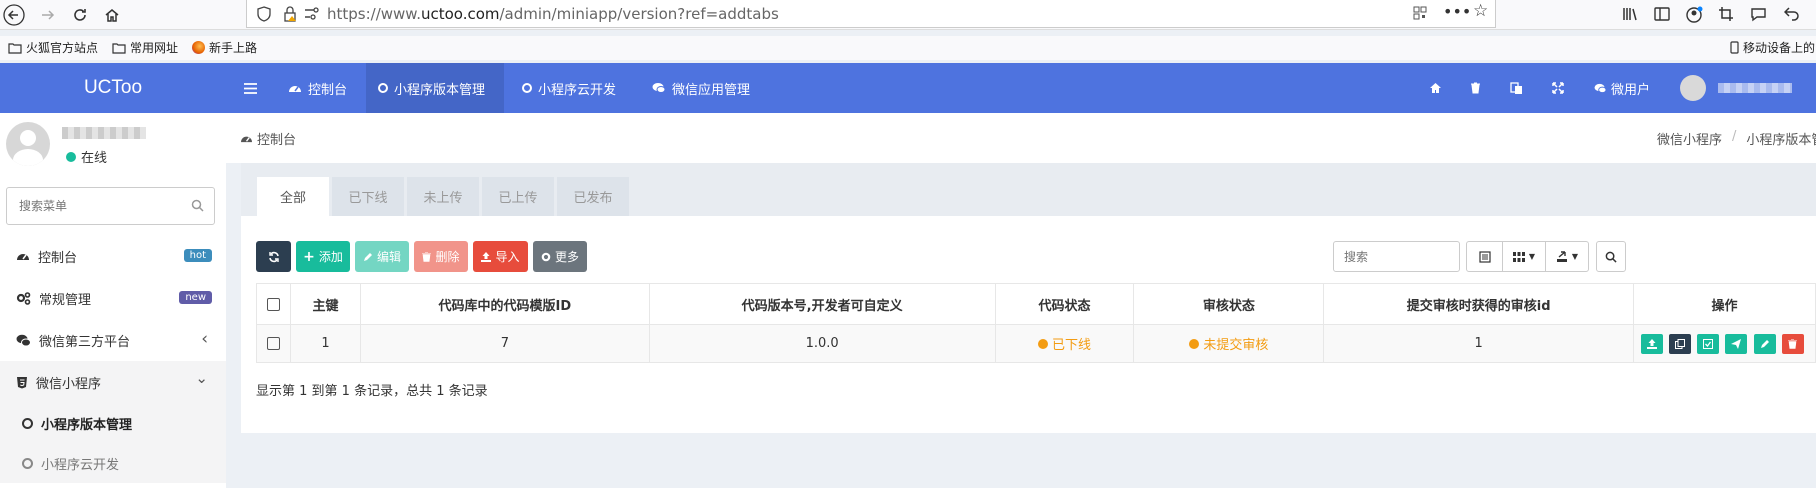 This screenshot has width=1816, height=488. I want to click on delete-button: 删除, so click(441, 256).